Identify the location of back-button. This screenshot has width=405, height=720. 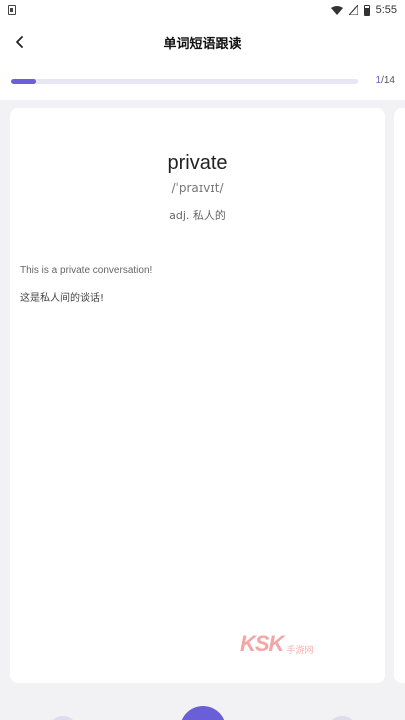
(20, 42).